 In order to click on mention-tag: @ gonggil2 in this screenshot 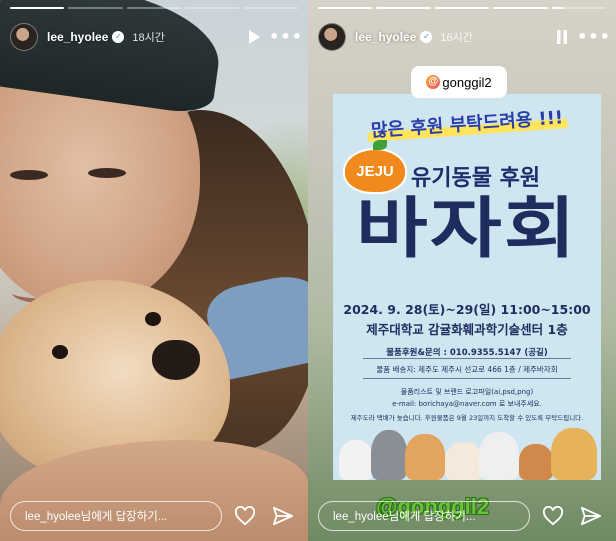, I will do `click(459, 82)`.